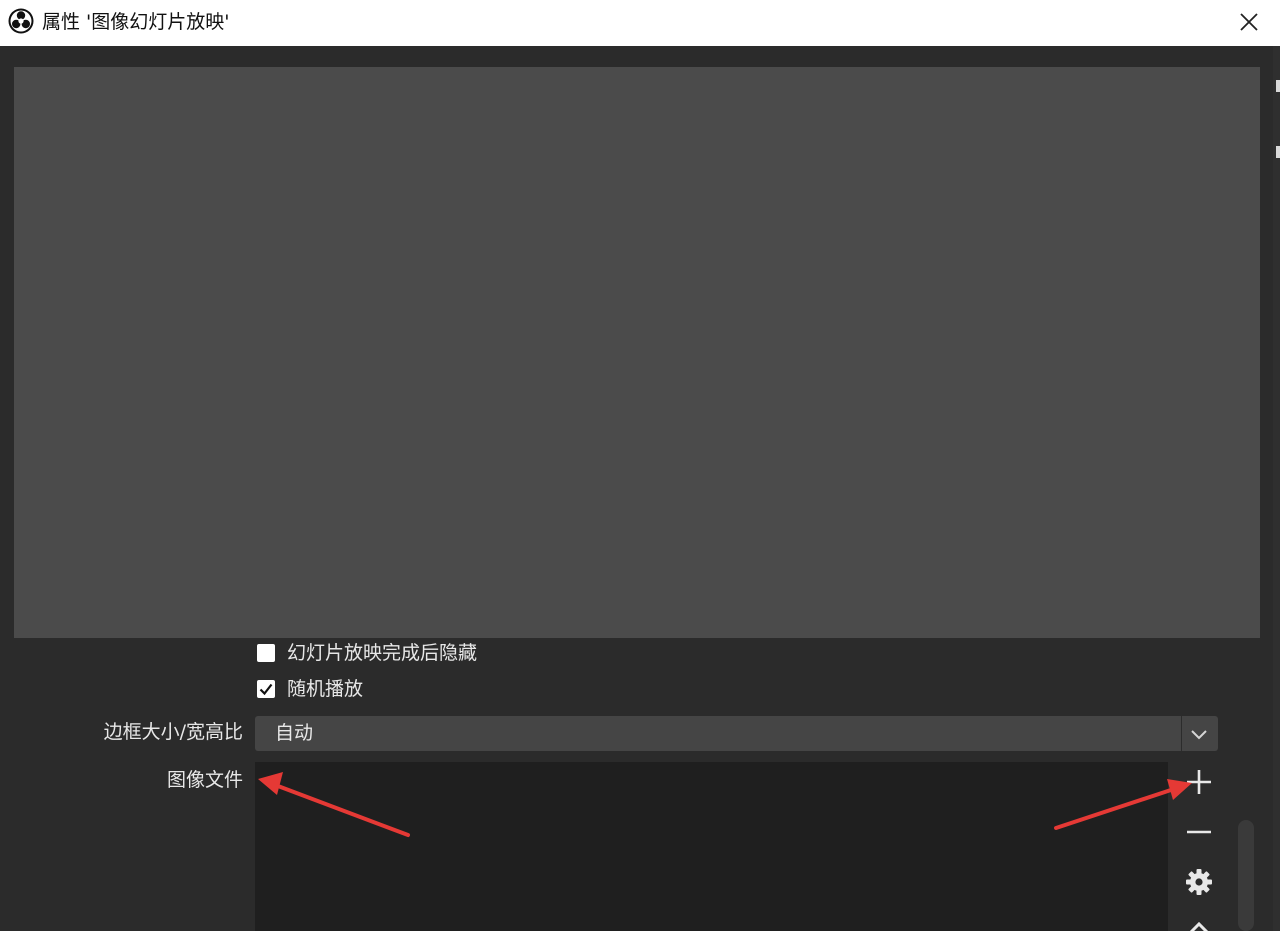 This screenshot has width=1280, height=931. What do you see at coordinates (1199, 735) in the screenshot?
I see `chevron-down-icon` at bounding box center [1199, 735].